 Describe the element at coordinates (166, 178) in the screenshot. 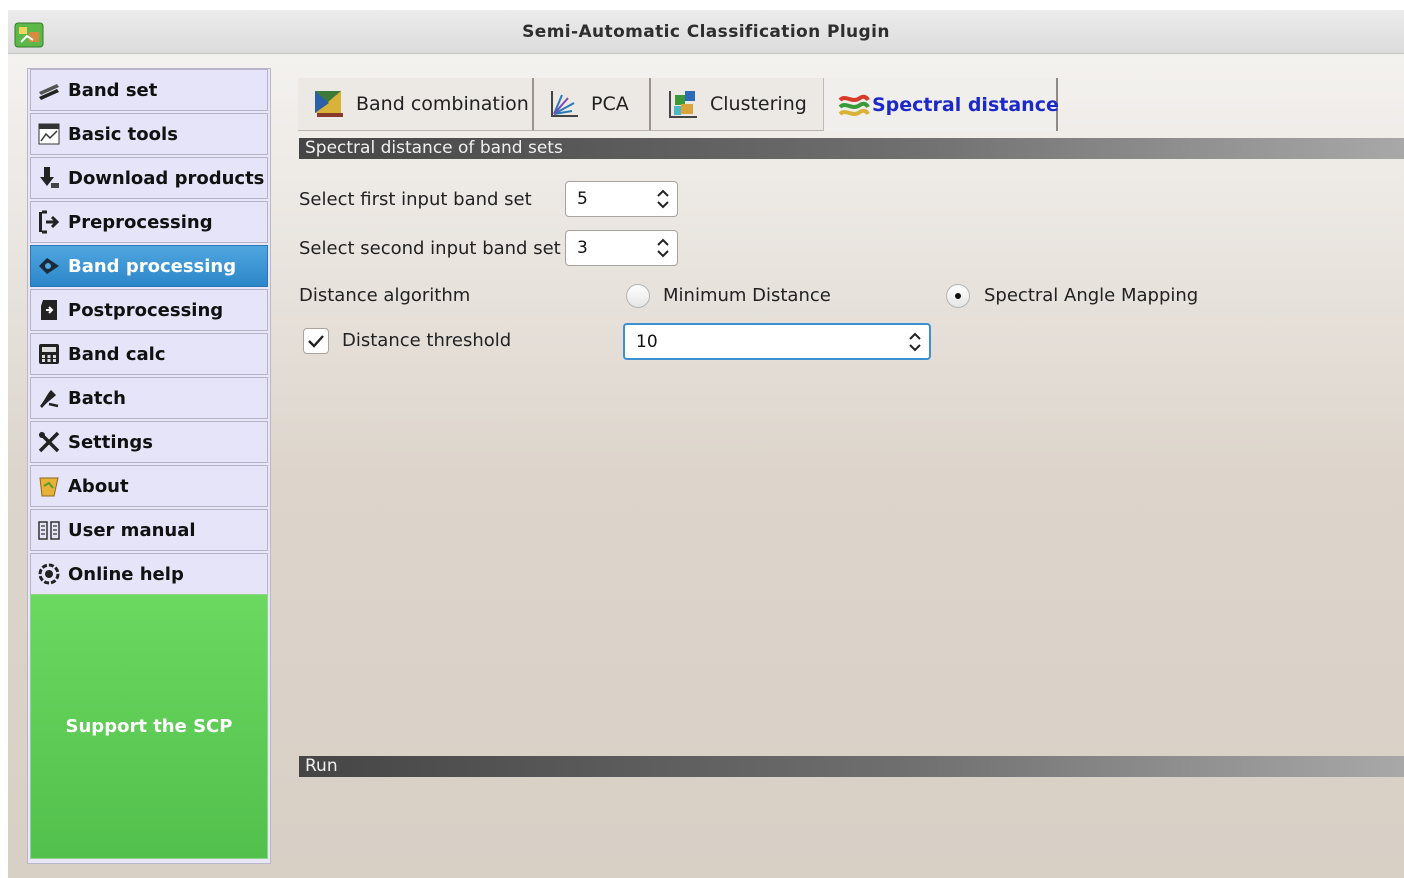

I see `sidebar-item-label: Download products` at that location.